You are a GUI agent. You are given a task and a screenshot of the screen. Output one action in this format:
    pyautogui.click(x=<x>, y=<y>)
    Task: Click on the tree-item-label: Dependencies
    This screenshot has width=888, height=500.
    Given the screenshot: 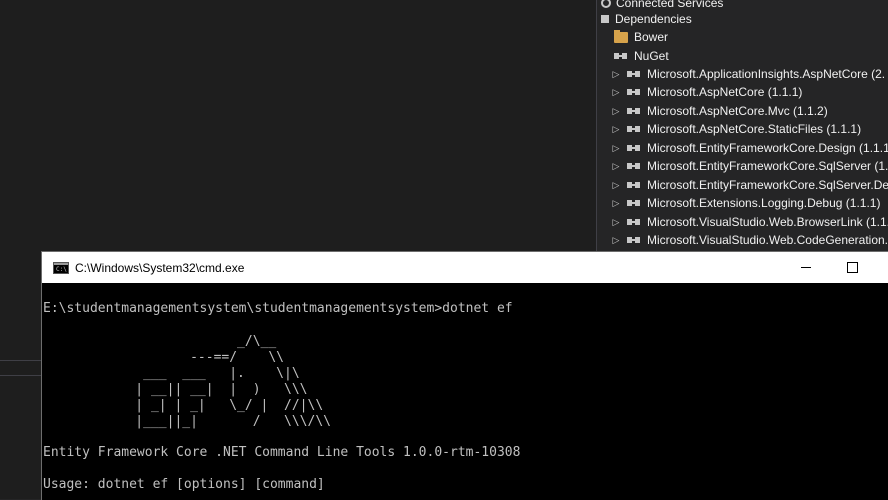 What is the action you would take?
    pyautogui.click(x=653, y=19)
    